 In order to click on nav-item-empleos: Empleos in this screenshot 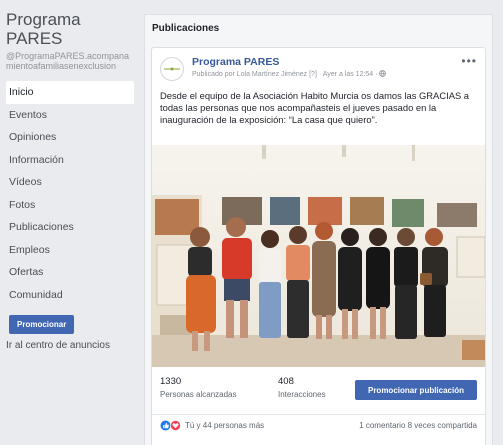, I will do `click(70, 250)`.